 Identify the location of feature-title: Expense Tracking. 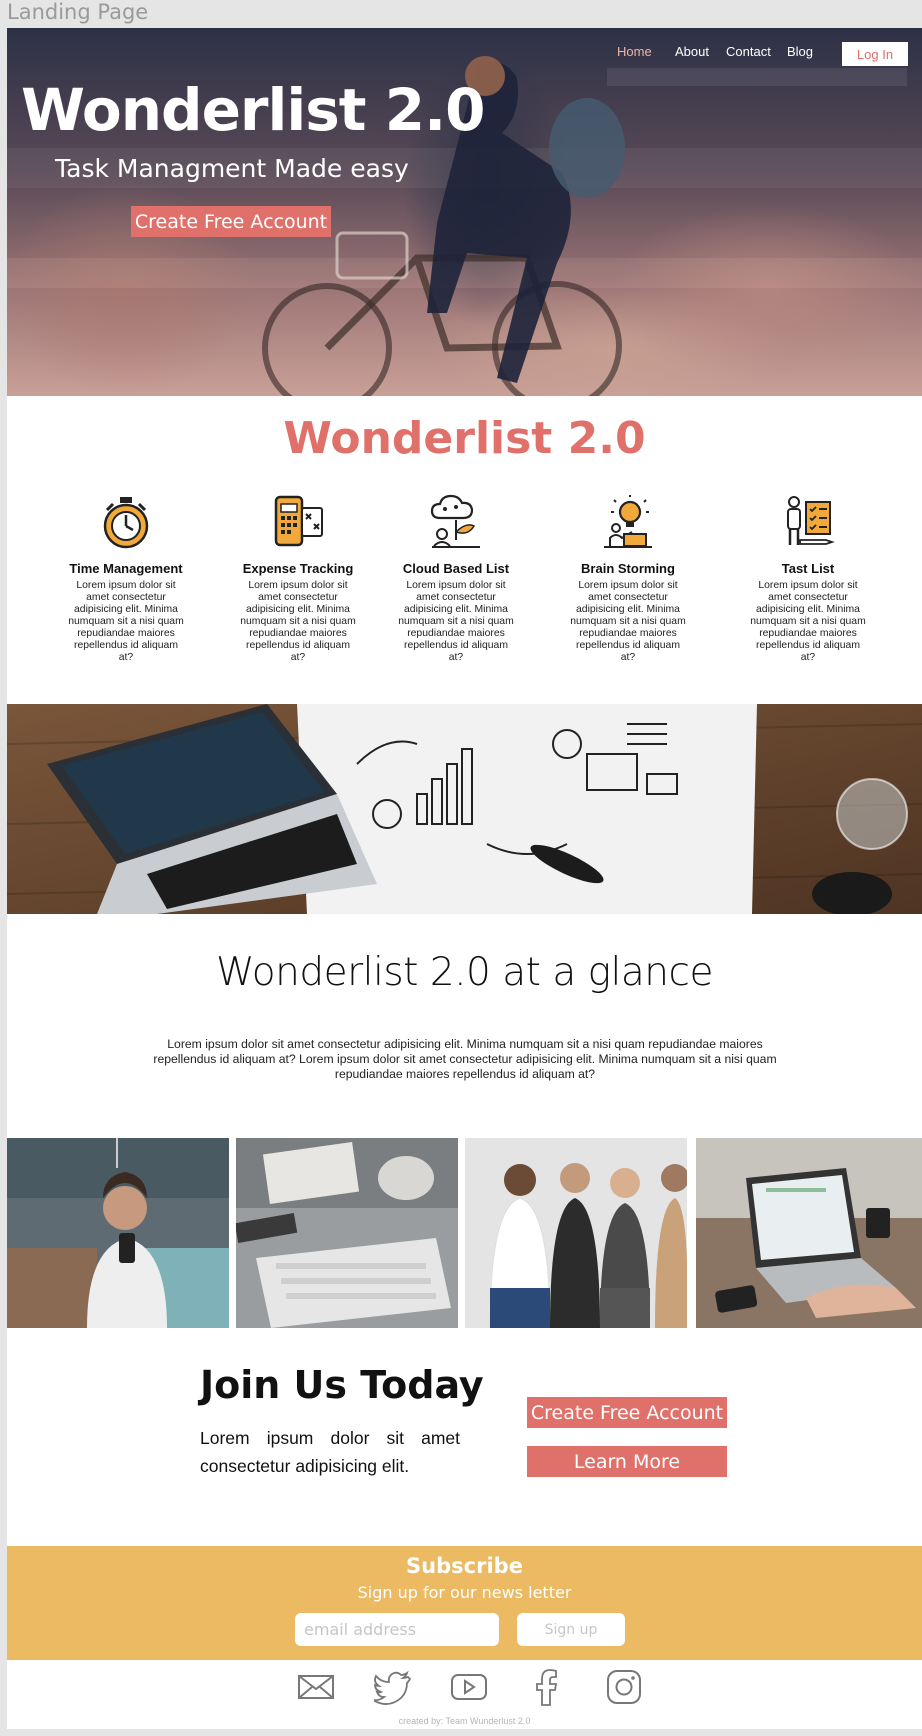
(298, 568).